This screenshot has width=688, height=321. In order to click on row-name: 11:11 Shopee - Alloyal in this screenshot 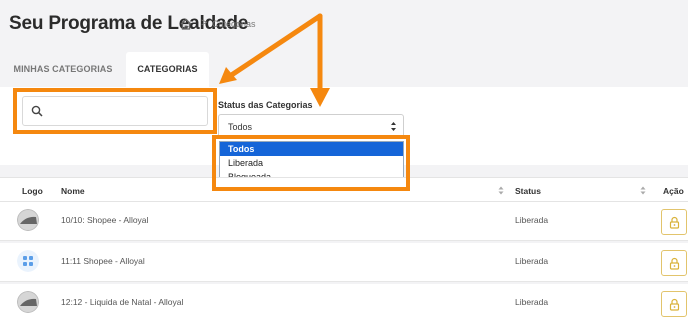, I will do `click(103, 261)`.